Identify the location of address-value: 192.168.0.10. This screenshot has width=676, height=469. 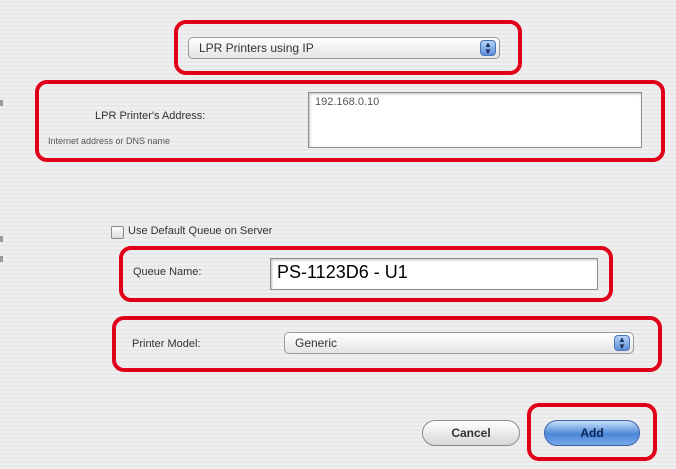
(347, 102).